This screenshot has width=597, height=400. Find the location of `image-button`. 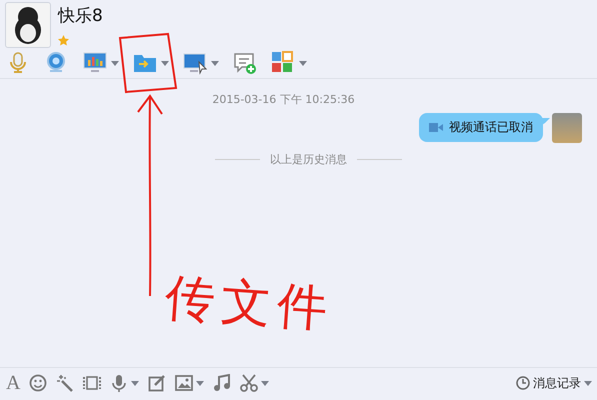

image-button is located at coordinates (189, 383).